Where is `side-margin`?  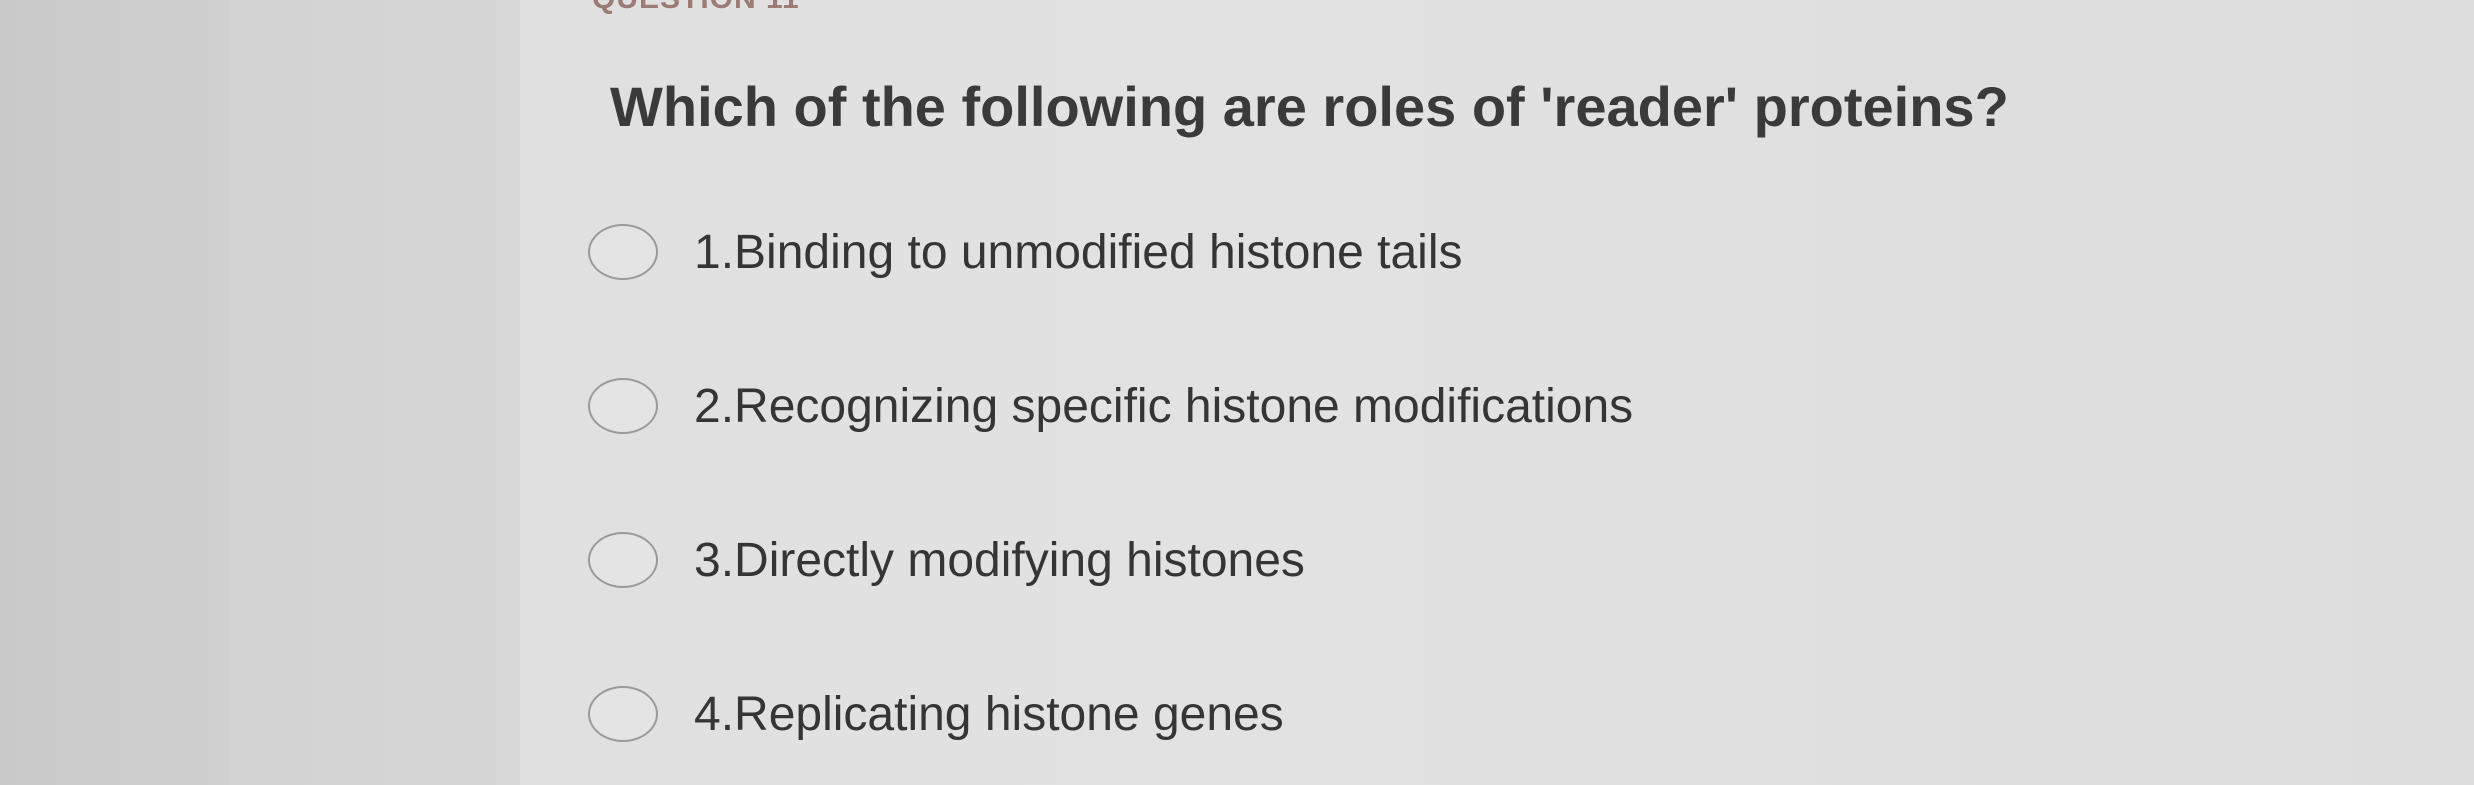 side-margin is located at coordinates (375, 392).